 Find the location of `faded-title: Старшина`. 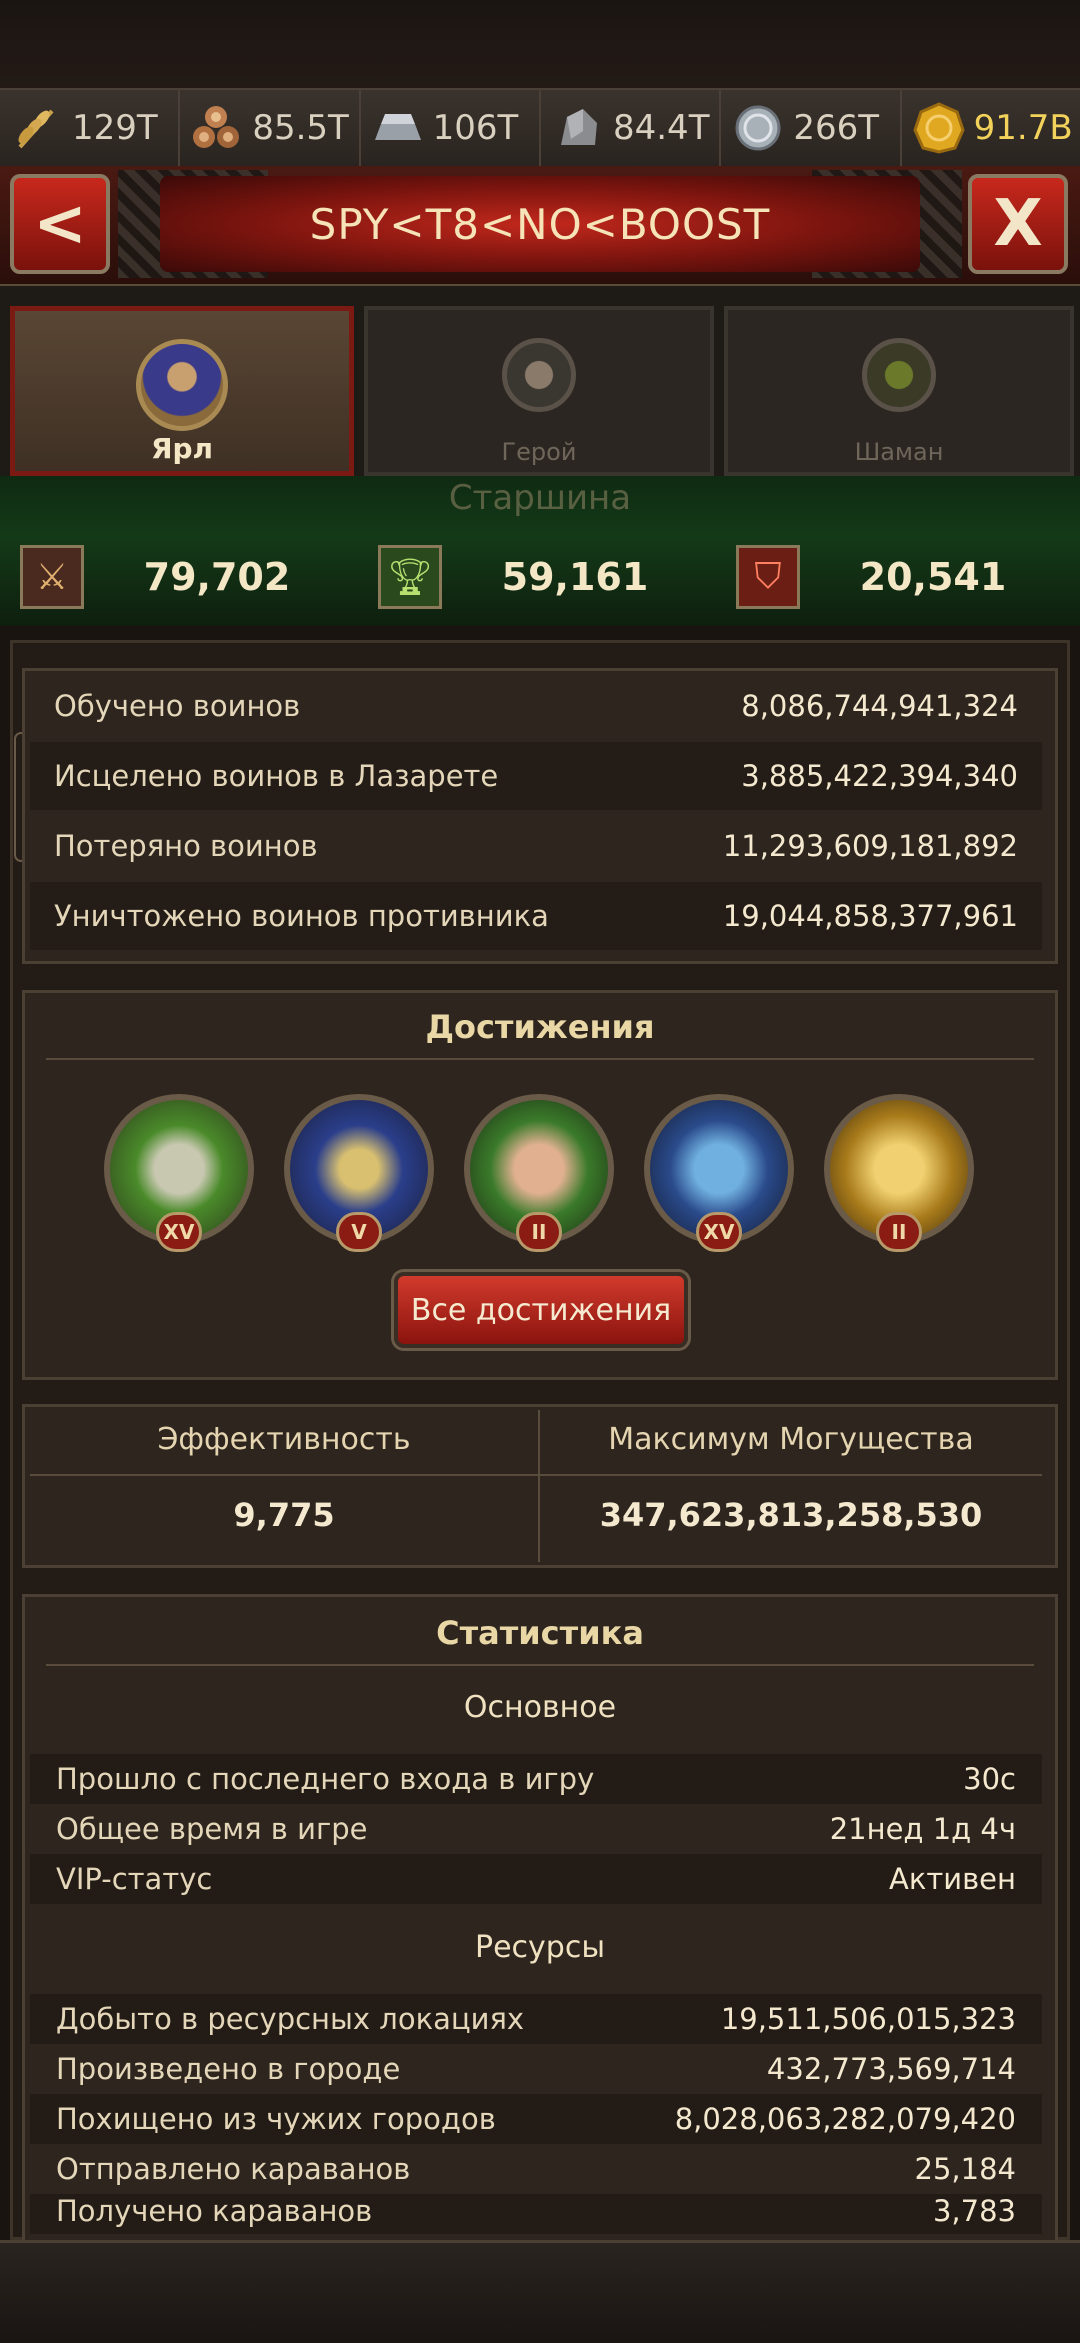

faded-title: Старшина is located at coordinates (540, 498).